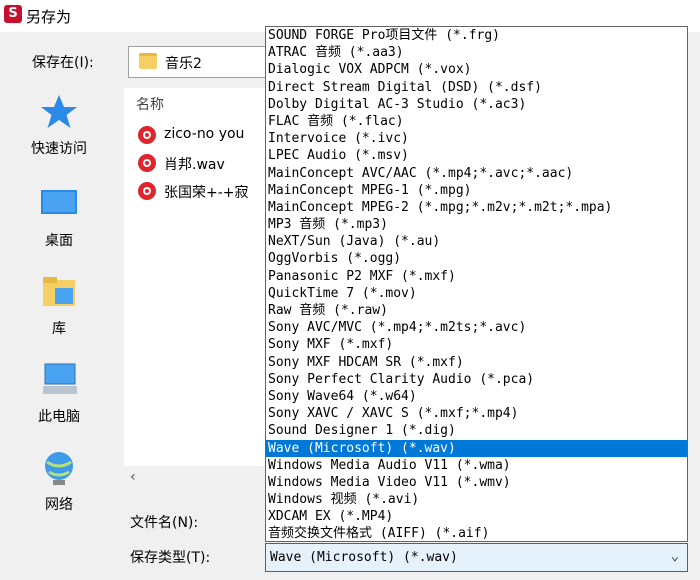 The image size is (700, 580). I want to click on file-type-option: Sony Perfect Clarity Audio (*.pca), so click(476, 379).